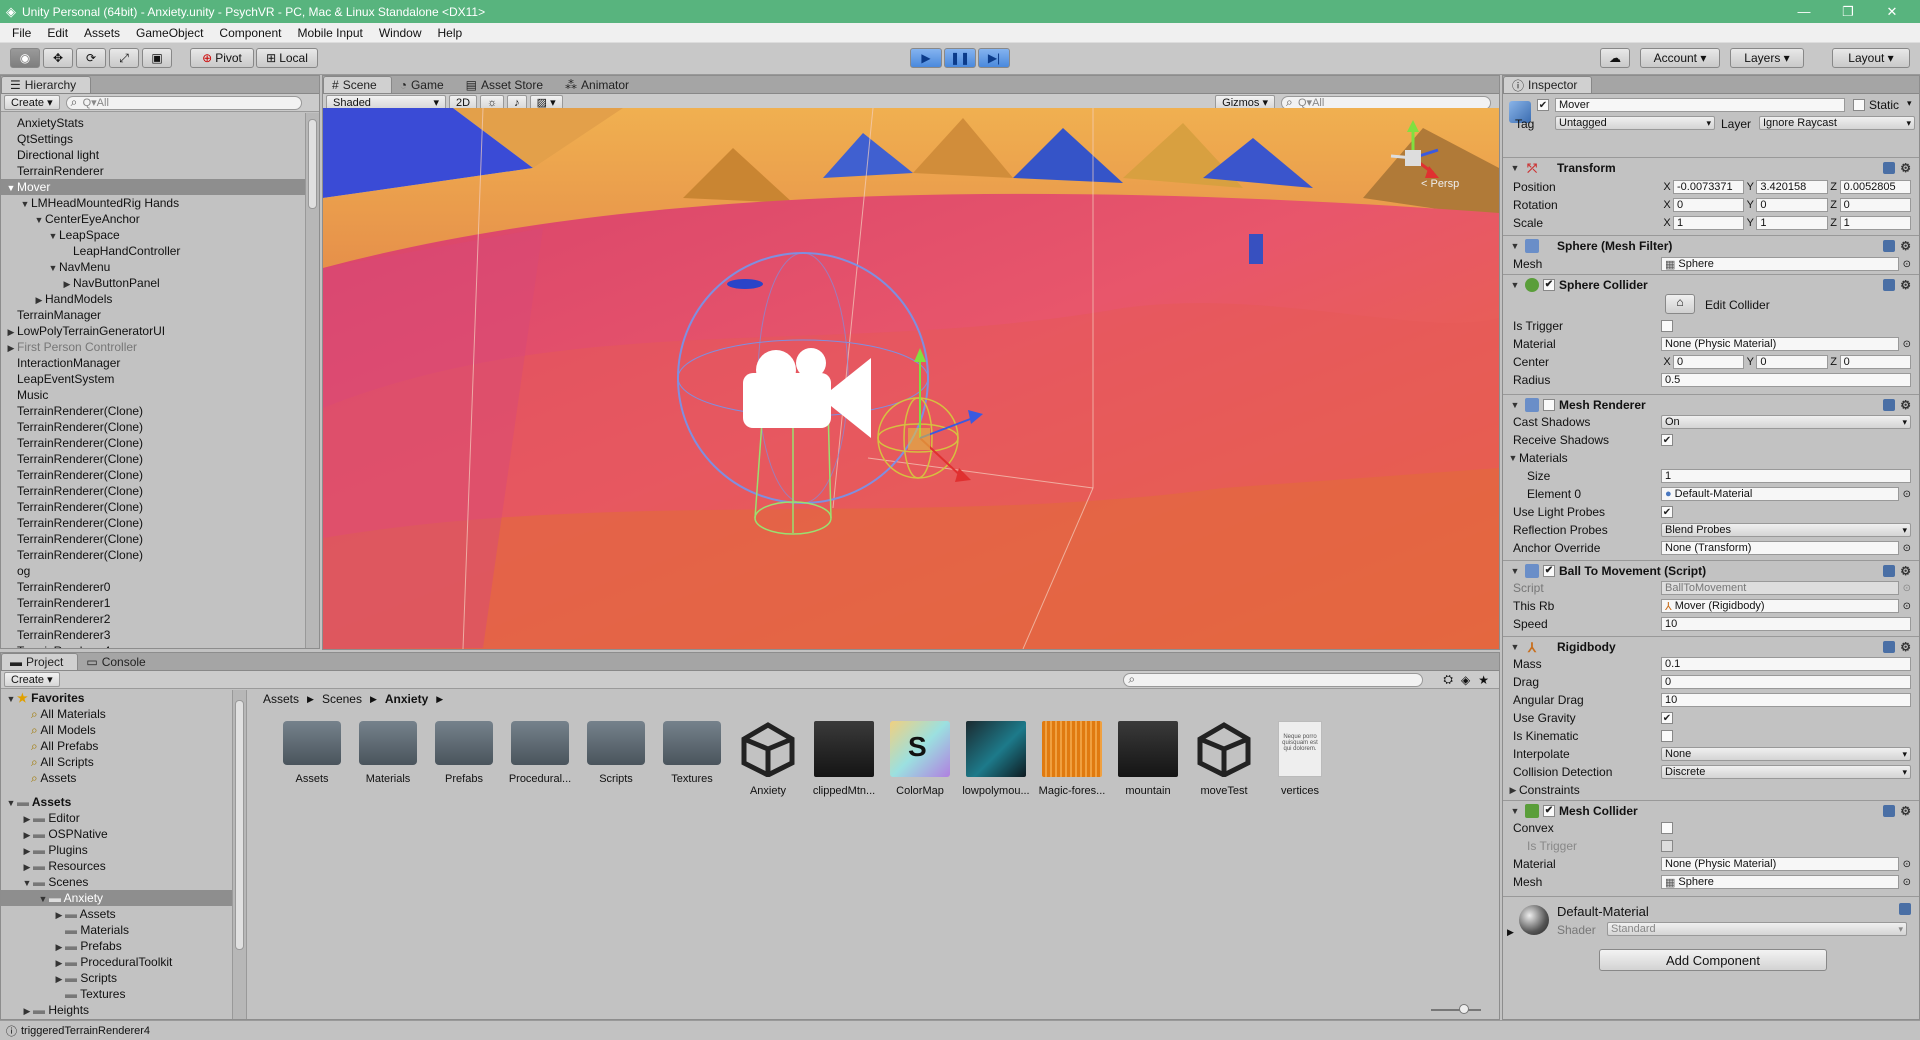 The height and width of the screenshot is (1040, 1920). What do you see at coordinates (1709, 458) in the screenshot?
I see `materials-row: ▼ Materials` at bounding box center [1709, 458].